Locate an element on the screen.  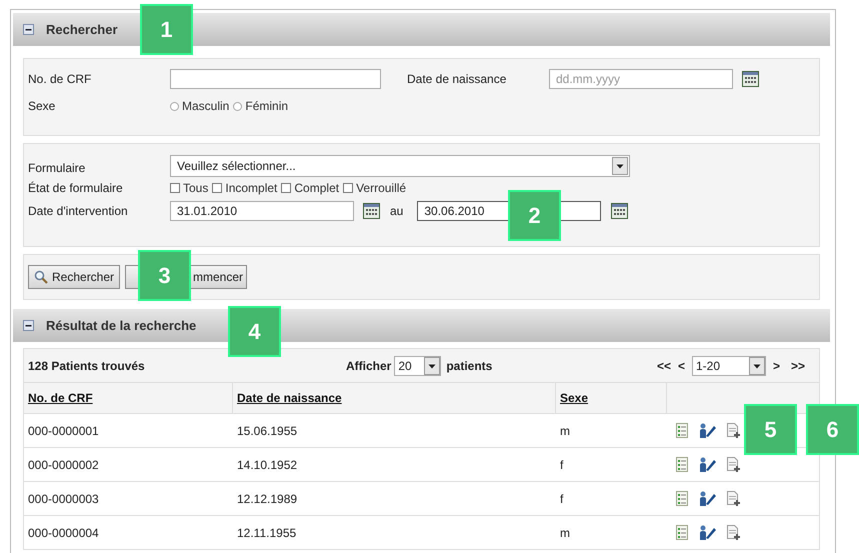
table-cell: 000-0000004 is located at coordinates (128, 532).